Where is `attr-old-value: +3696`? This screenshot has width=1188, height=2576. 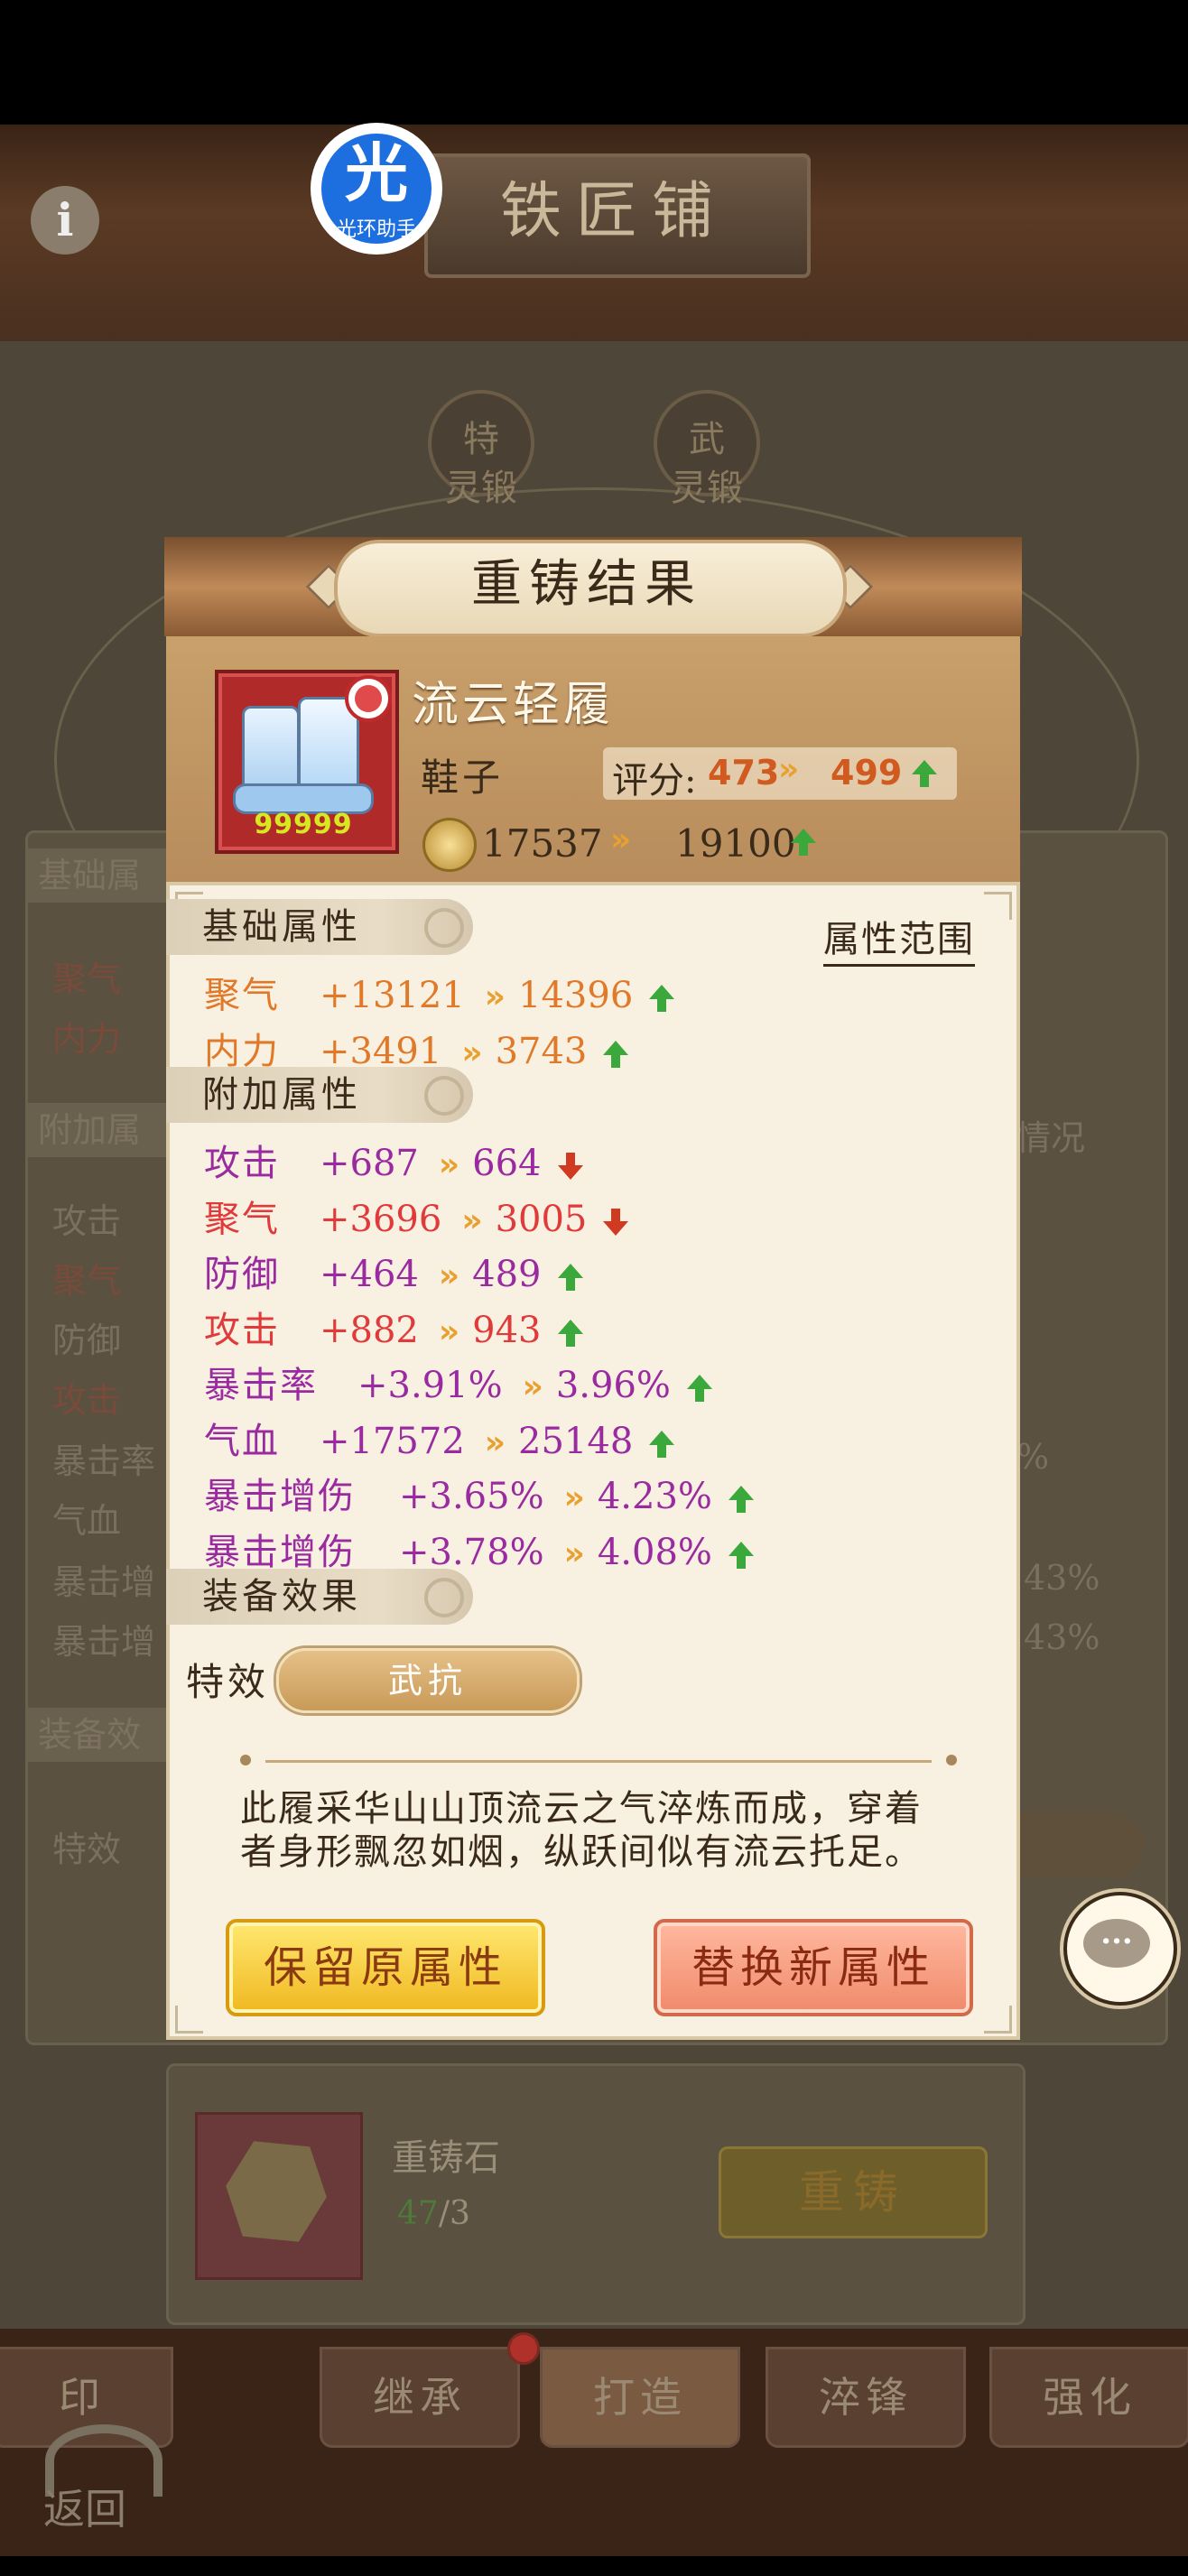
attr-old-value: +3696 is located at coordinates (381, 1219).